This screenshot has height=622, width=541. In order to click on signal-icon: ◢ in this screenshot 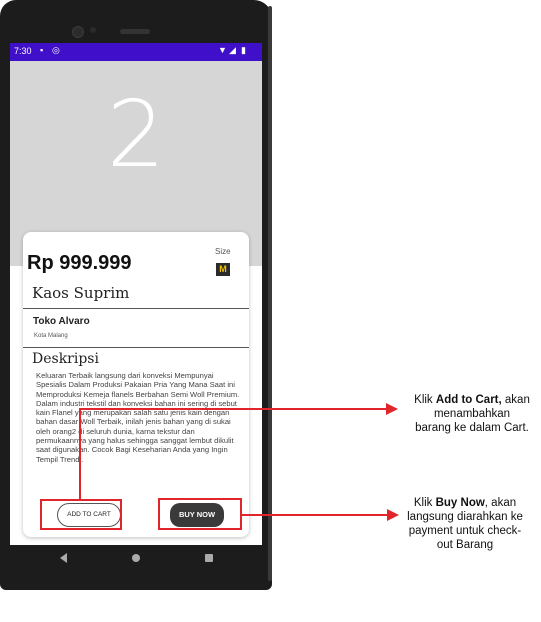, I will do `click(232, 50)`.